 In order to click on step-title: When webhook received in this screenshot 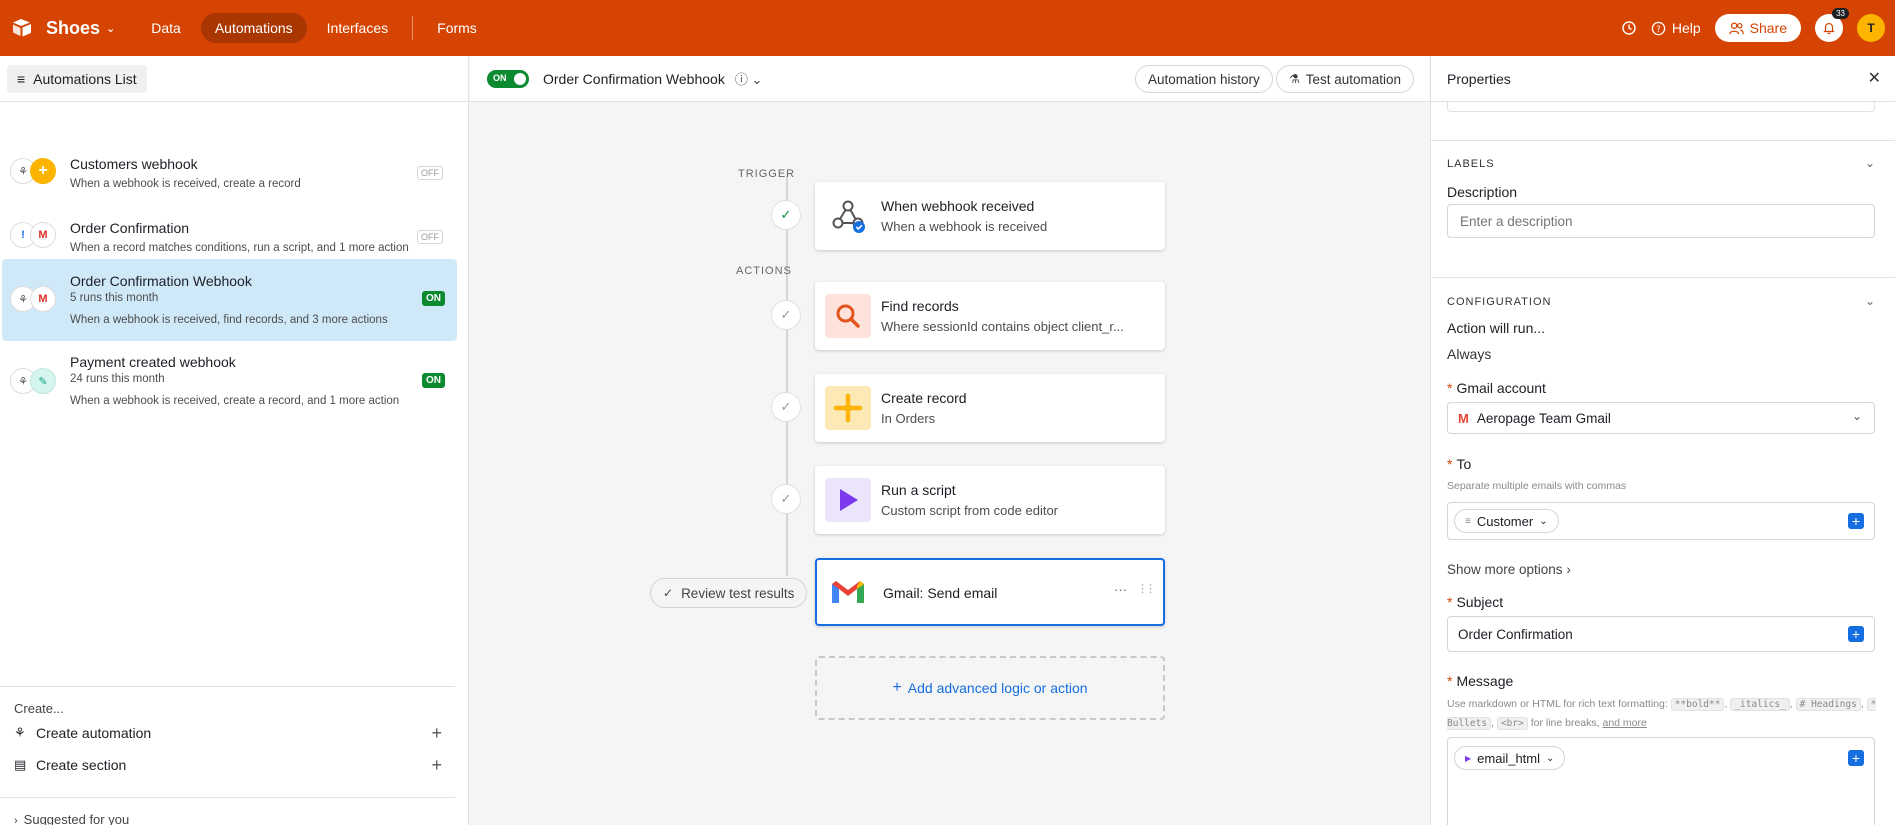, I will do `click(958, 206)`.